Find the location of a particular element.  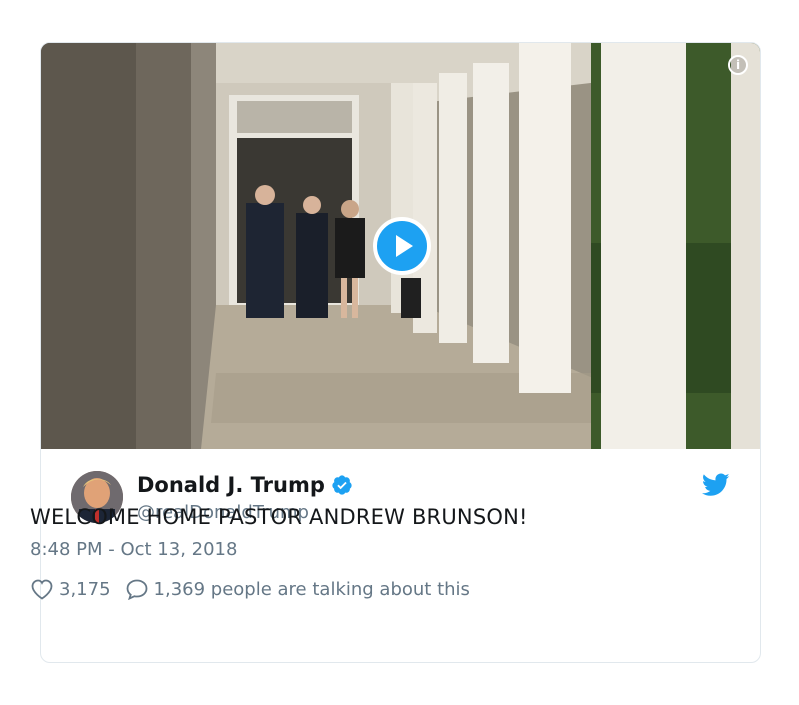

play-button is located at coordinates (402, 246).